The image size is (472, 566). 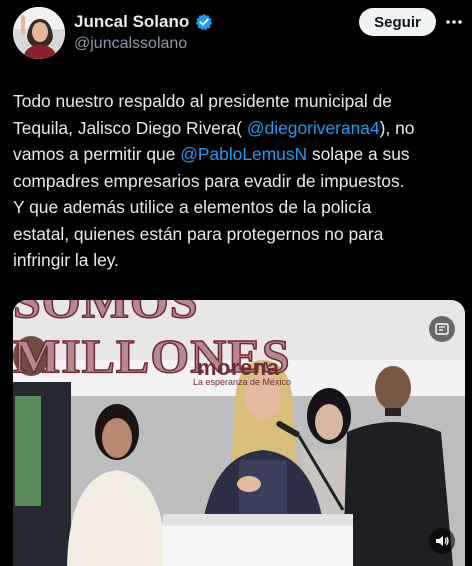 What do you see at coordinates (204, 22) in the screenshot?
I see `verified-badge-icon` at bounding box center [204, 22].